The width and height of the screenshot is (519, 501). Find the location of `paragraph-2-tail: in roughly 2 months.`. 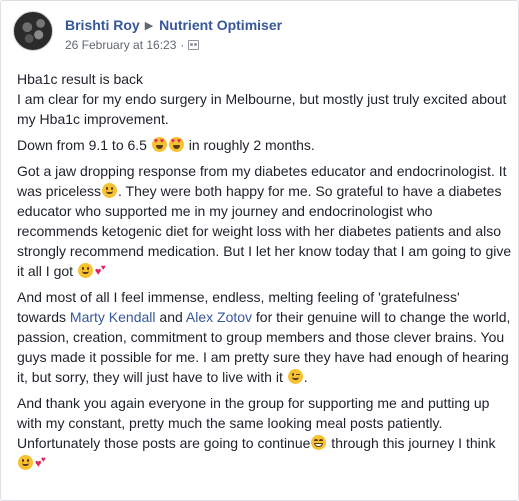

paragraph-2-tail: in roughly 2 months. is located at coordinates (249, 145).